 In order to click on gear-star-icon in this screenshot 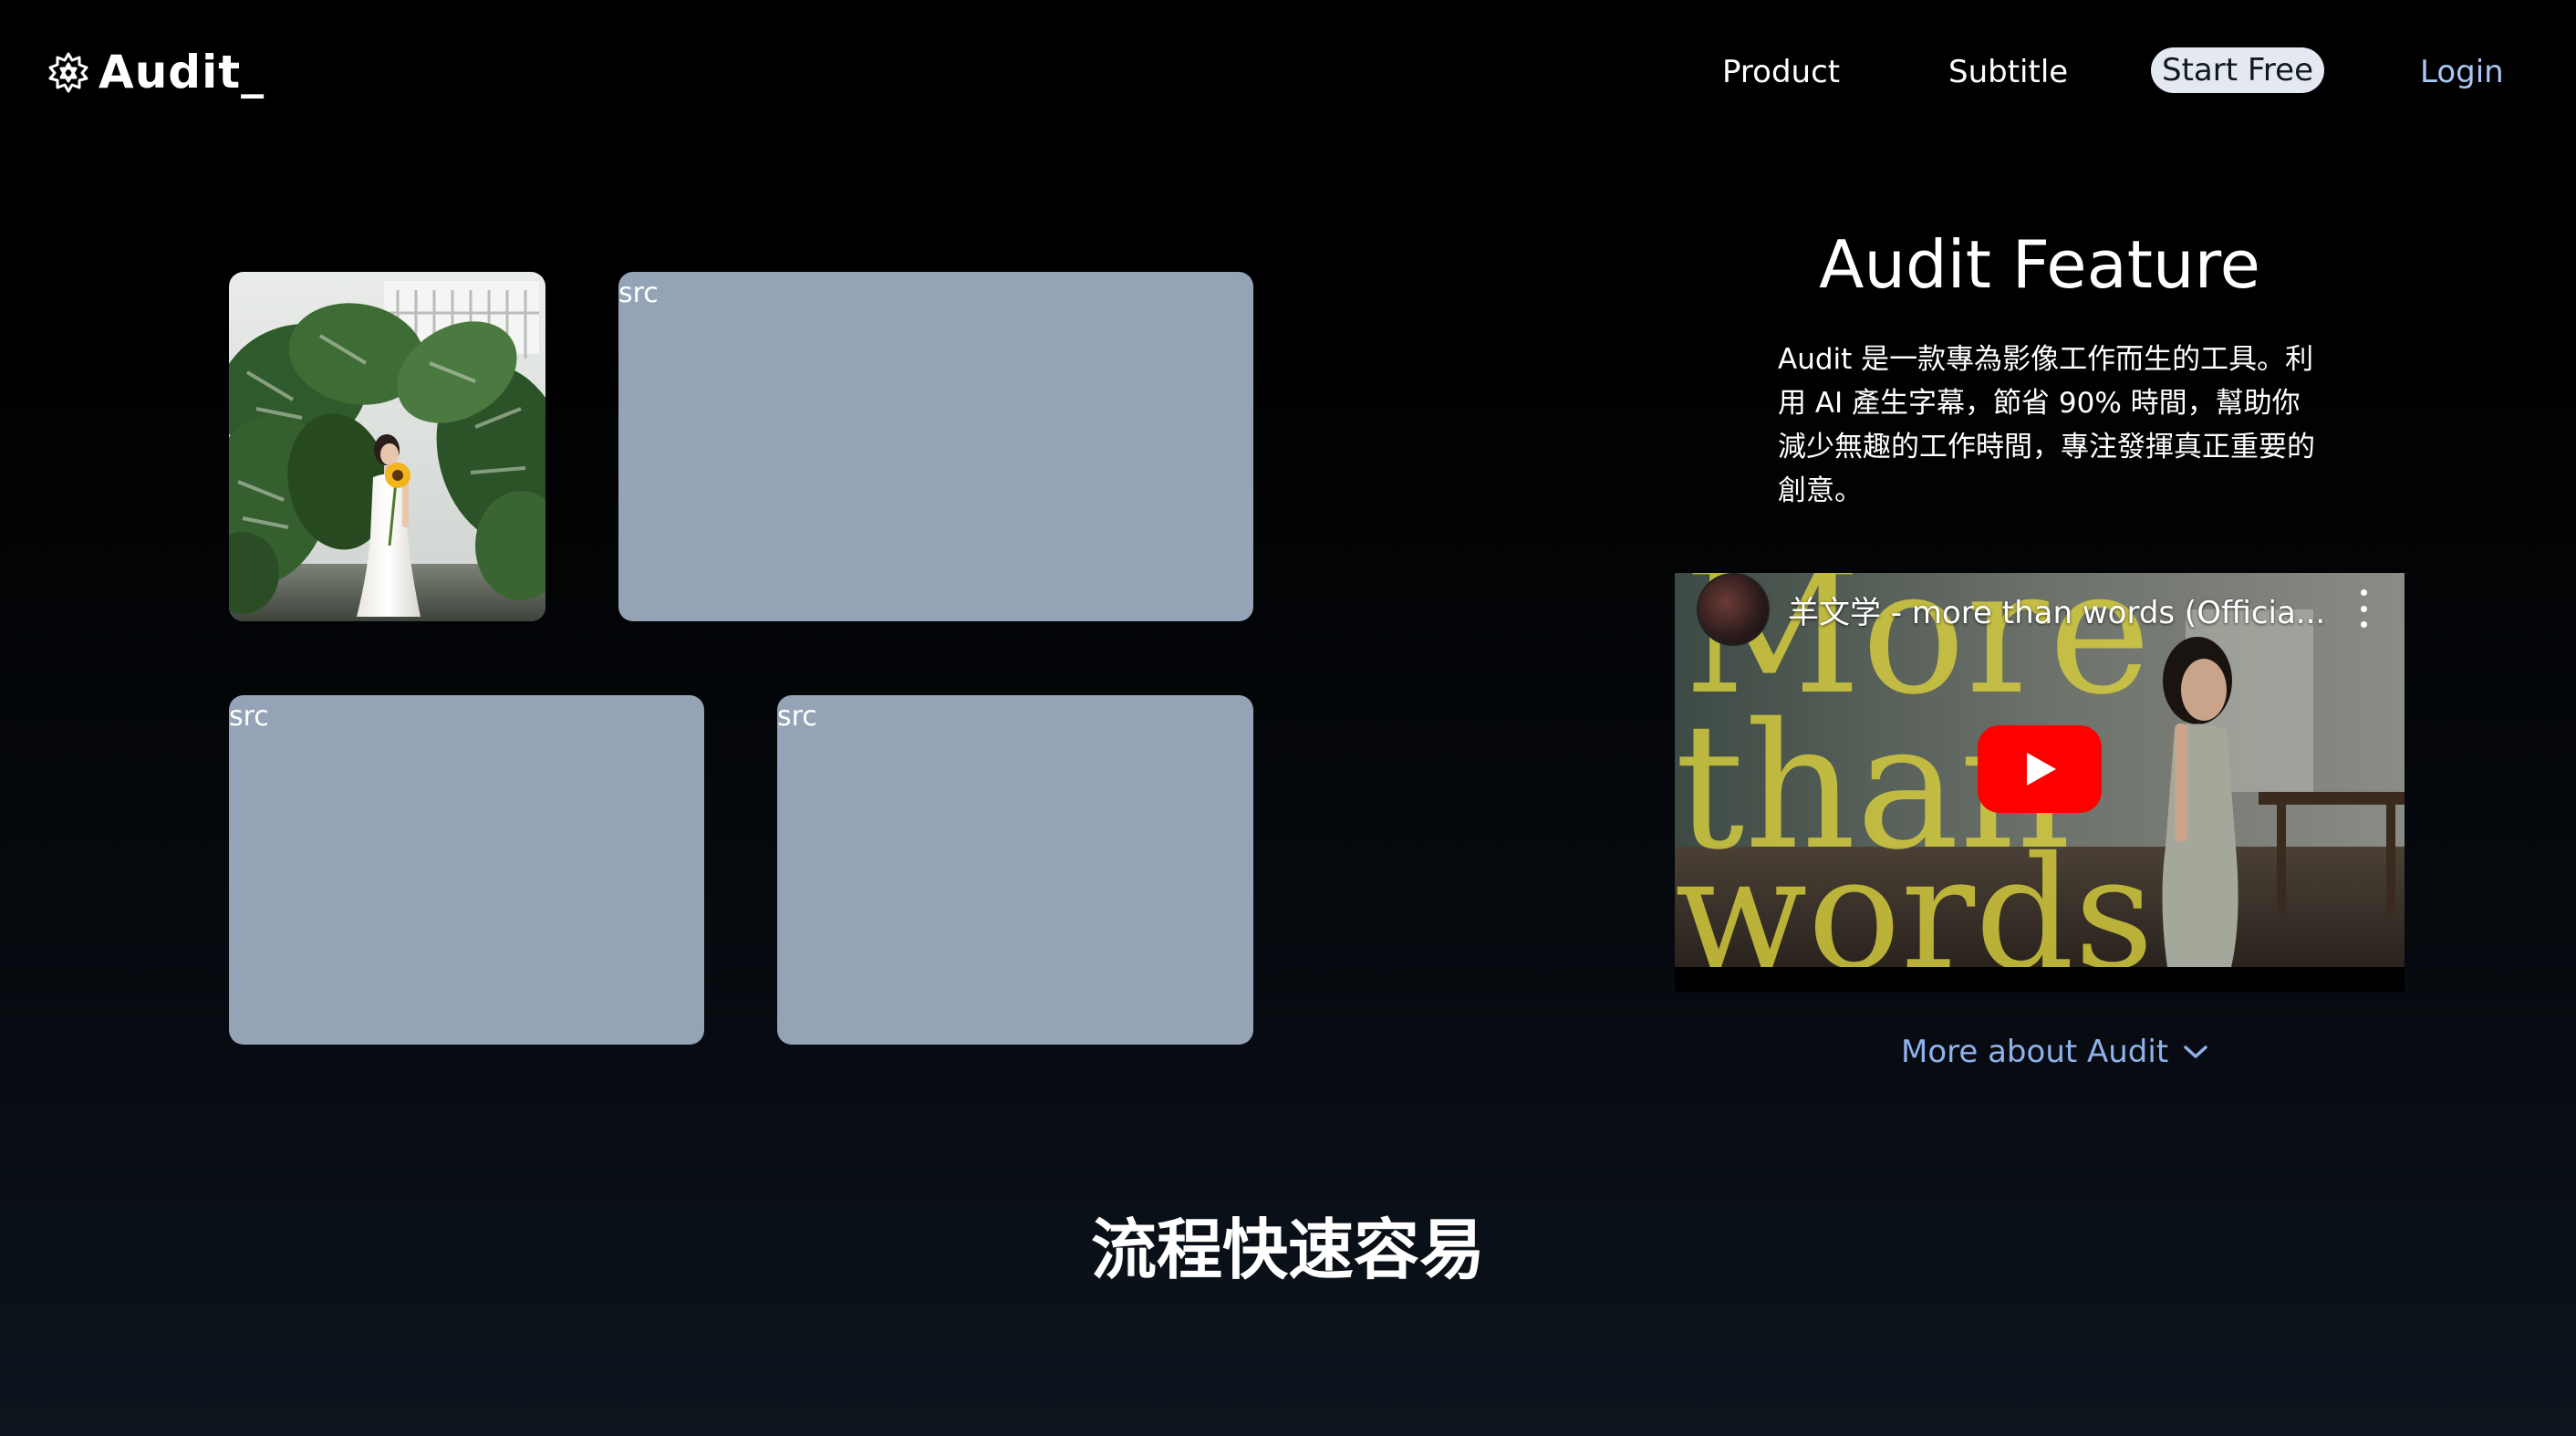, I will do `click(68, 72)`.